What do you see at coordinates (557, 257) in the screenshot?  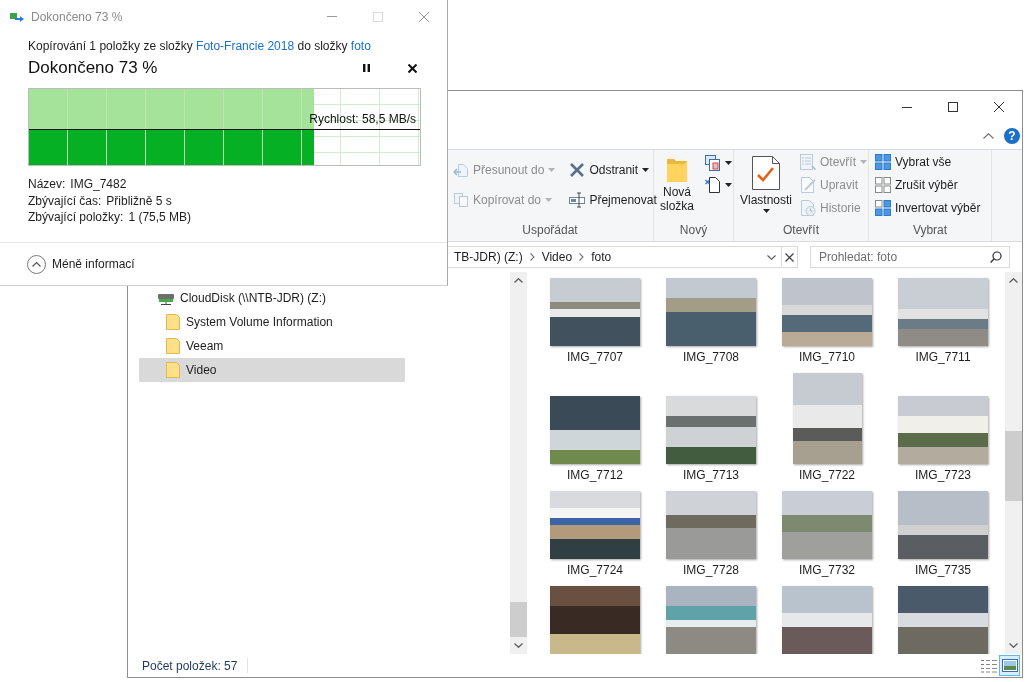 I see `breadcrumb: Video` at bounding box center [557, 257].